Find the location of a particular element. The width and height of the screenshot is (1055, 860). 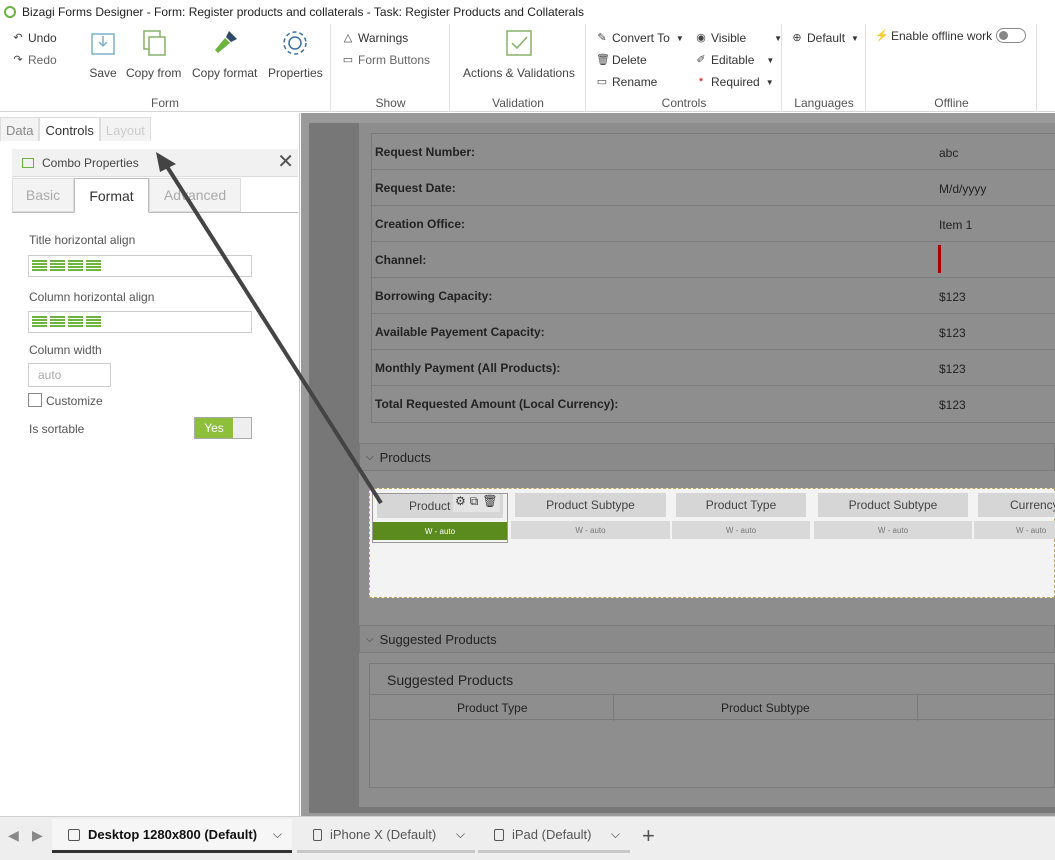

eye-icon: ◉ is located at coordinates (701, 38).